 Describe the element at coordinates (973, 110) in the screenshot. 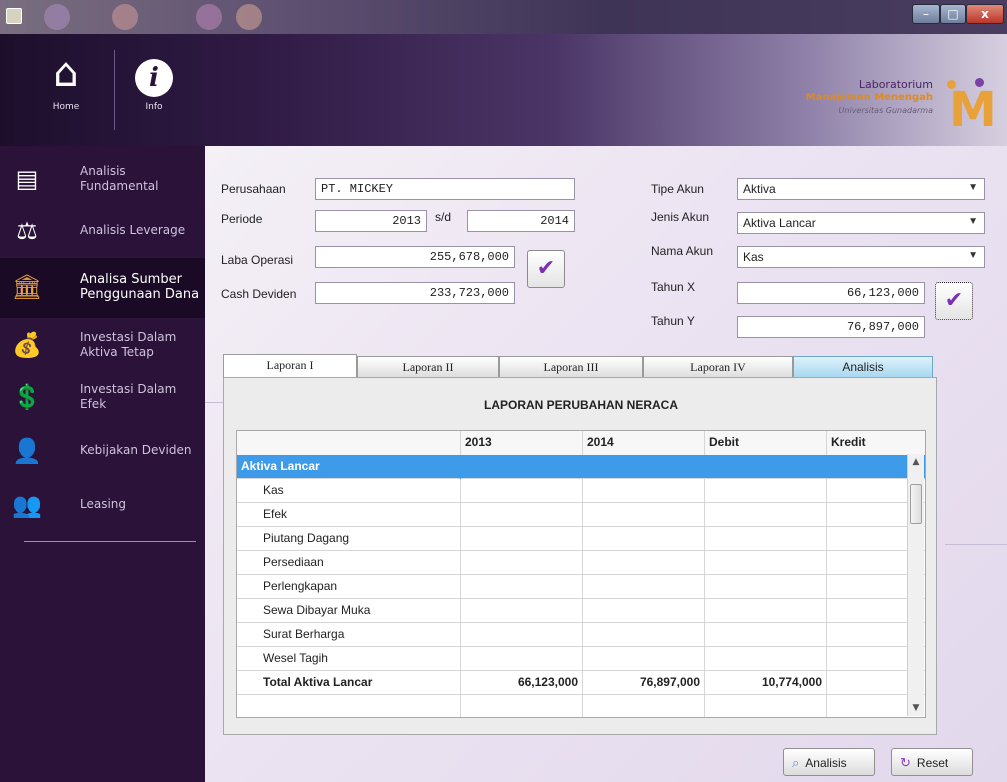

I see `logo-letter: M` at that location.